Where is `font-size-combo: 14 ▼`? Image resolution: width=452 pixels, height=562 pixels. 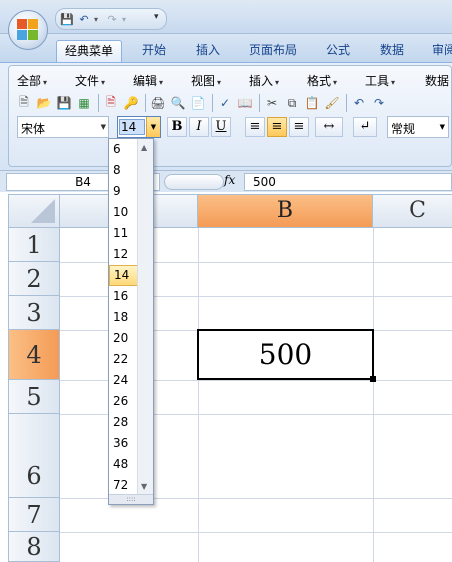 font-size-combo: 14 ▼ is located at coordinates (139, 127).